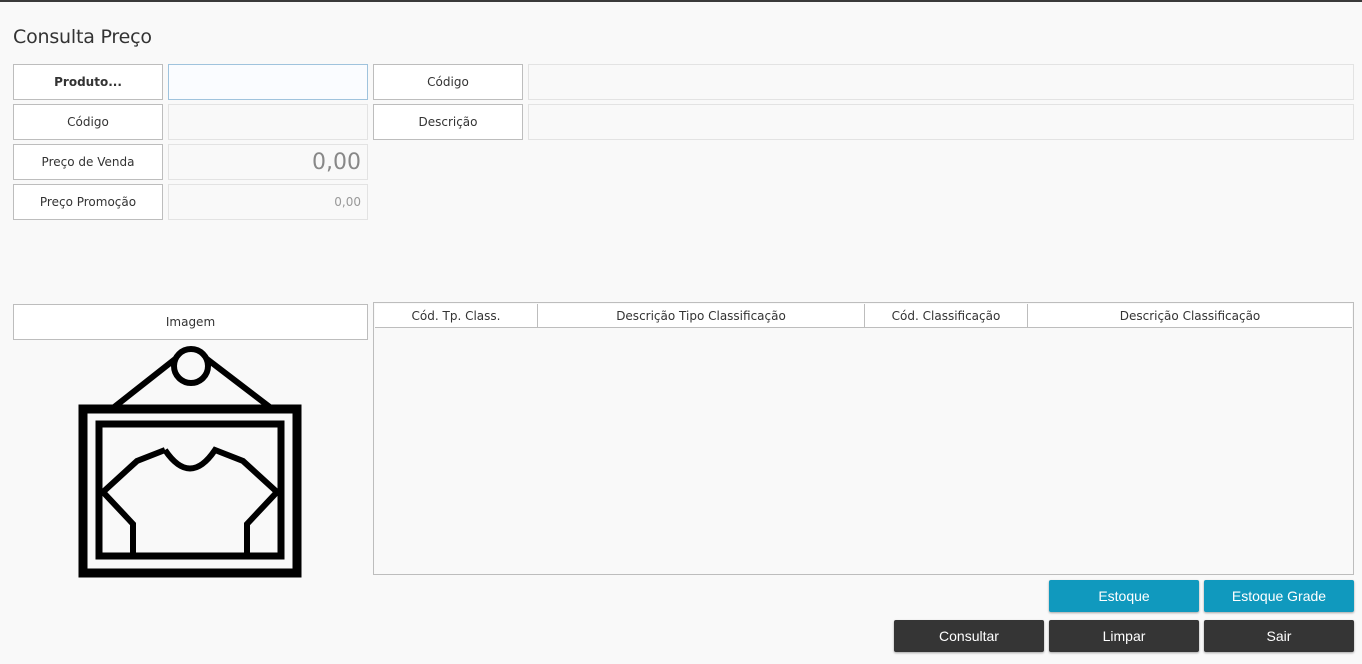 The image size is (1362, 664). I want to click on grid-header-descricao-classificacao: Descrição Classificação, so click(1190, 315).